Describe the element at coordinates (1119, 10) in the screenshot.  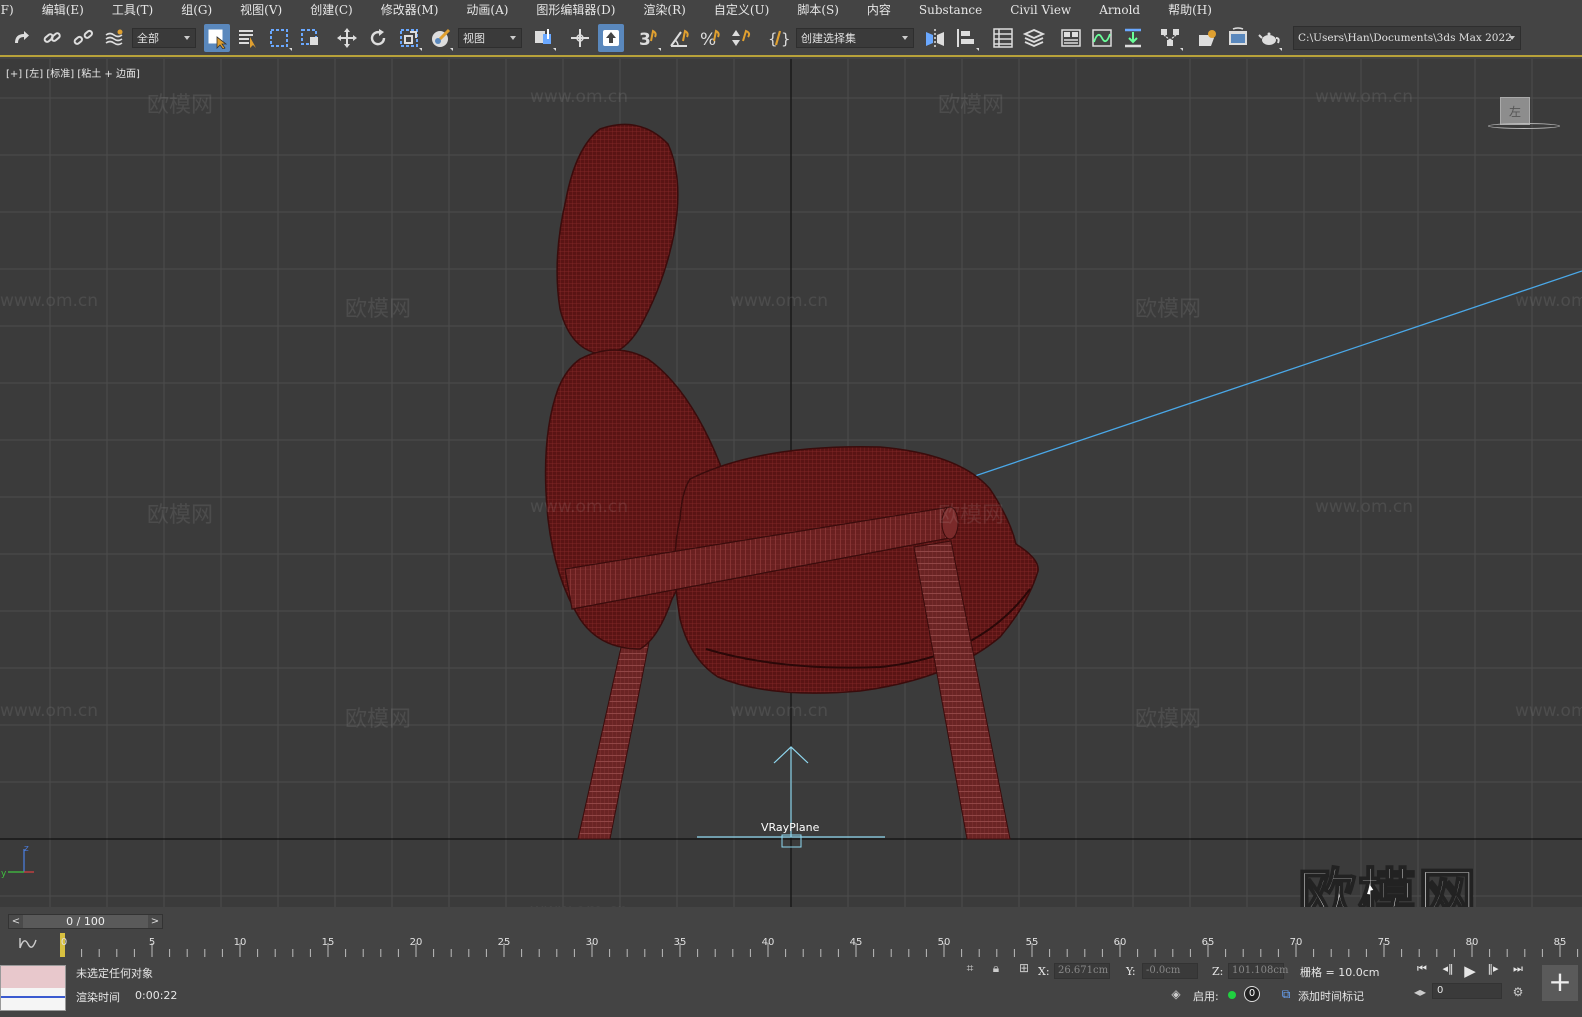
I see `menu-item-15: Arnold` at that location.